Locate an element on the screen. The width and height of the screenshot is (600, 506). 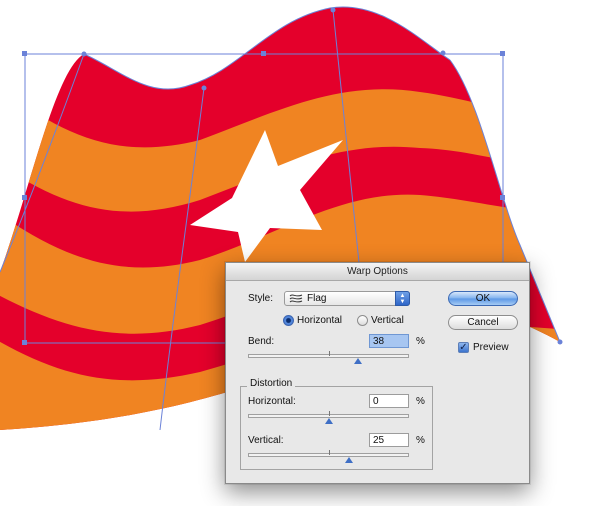
distortion-vertical-label: Vertical: is located at coordinates (266, 440).